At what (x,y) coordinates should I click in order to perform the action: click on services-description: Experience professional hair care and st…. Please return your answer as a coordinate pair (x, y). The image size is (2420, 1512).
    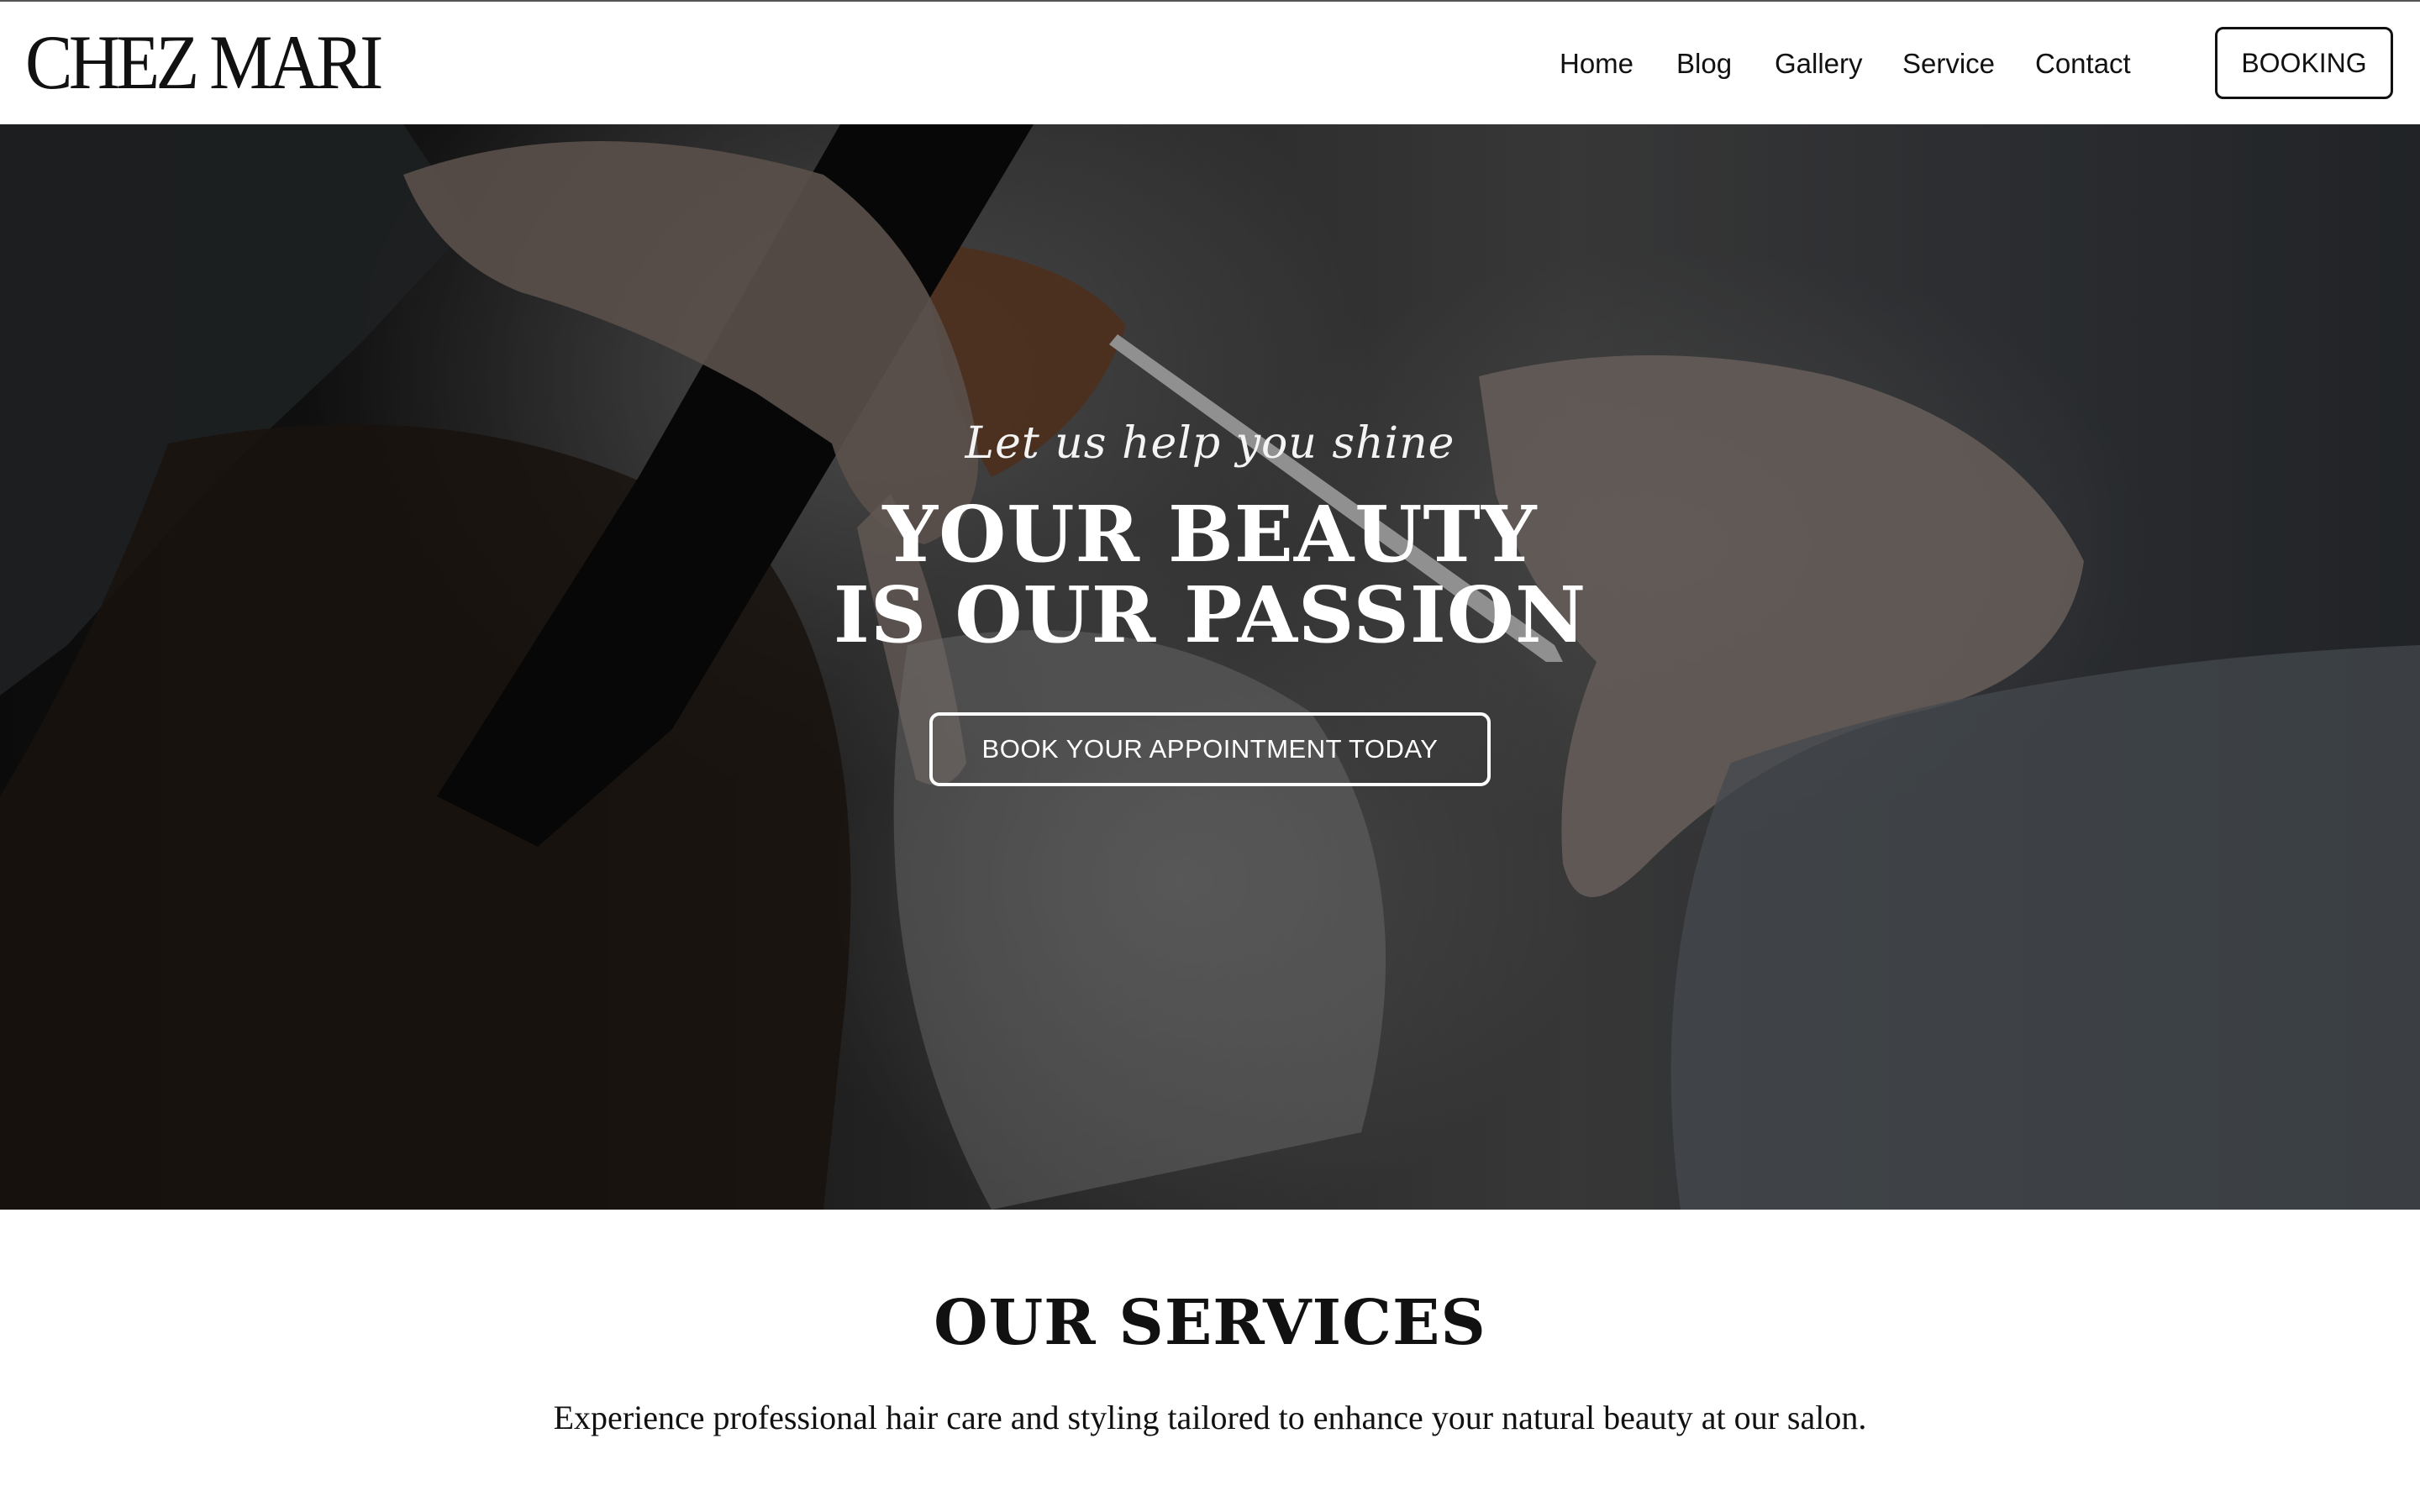
    Looking at the image, I should click on (1210, 1417).